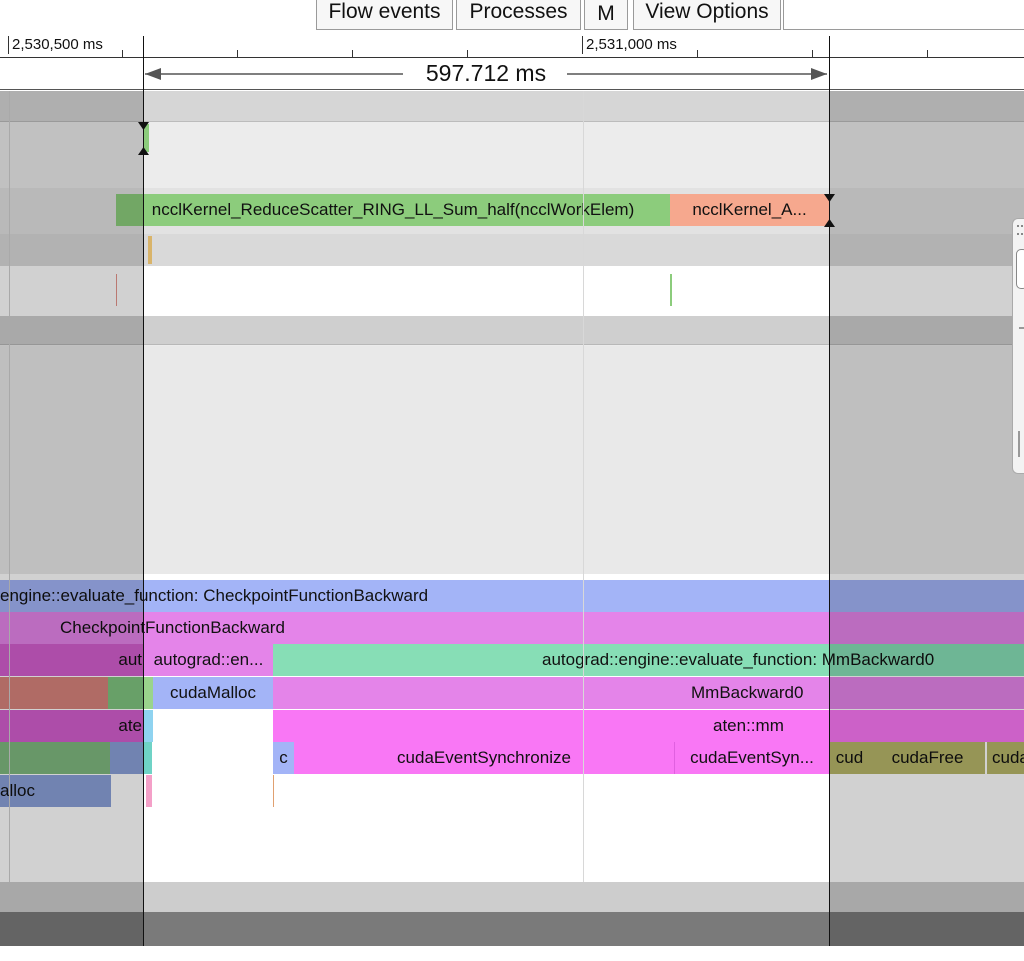 The height and width of the screenshot is (961, 1024). Describe the element at coordinates (213, 693) in the screenshot. I see `cpu-slice-cudamalloc: cudaMalloc` at that location.